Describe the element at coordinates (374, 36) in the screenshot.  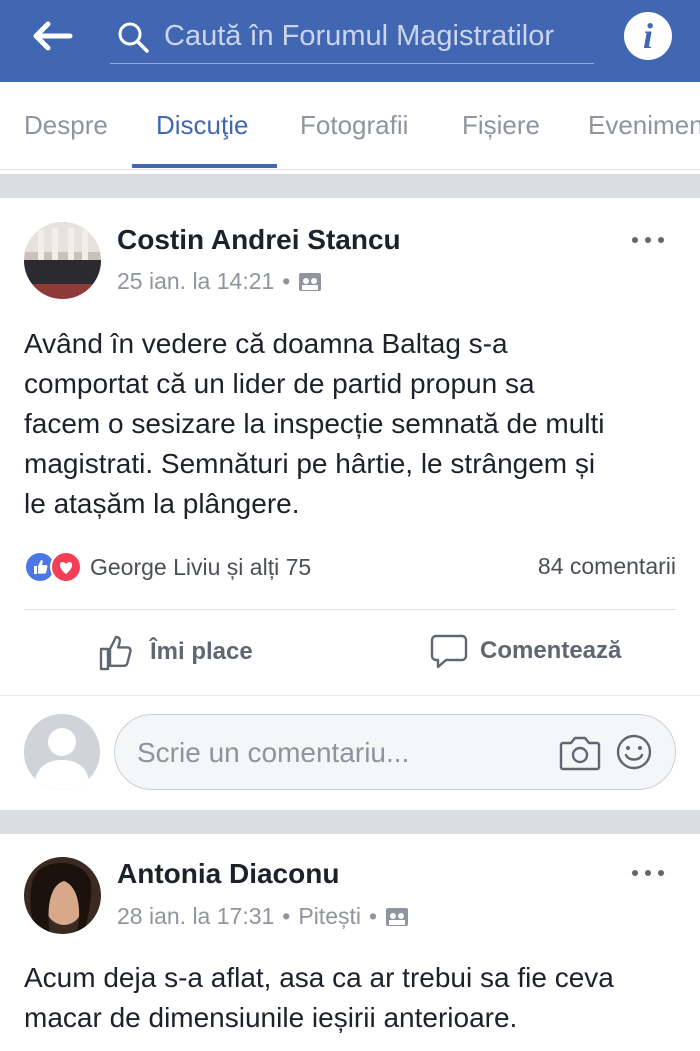
I see `search-input` at that location.